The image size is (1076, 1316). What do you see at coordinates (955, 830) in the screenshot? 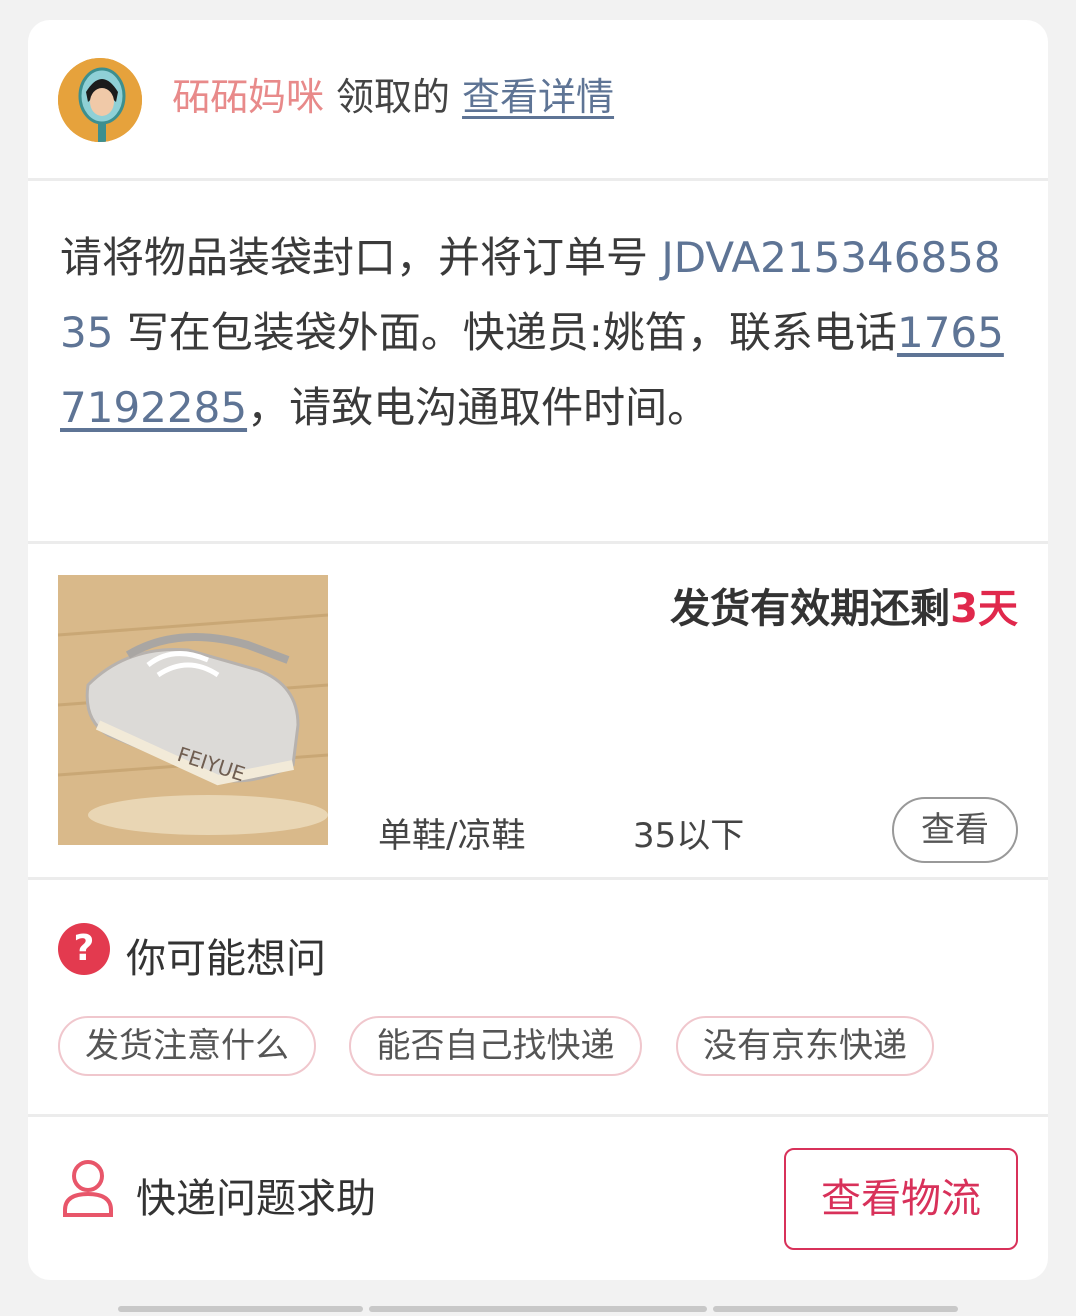
I see `view-item-button: 查看` at bounding box center [955, 830].